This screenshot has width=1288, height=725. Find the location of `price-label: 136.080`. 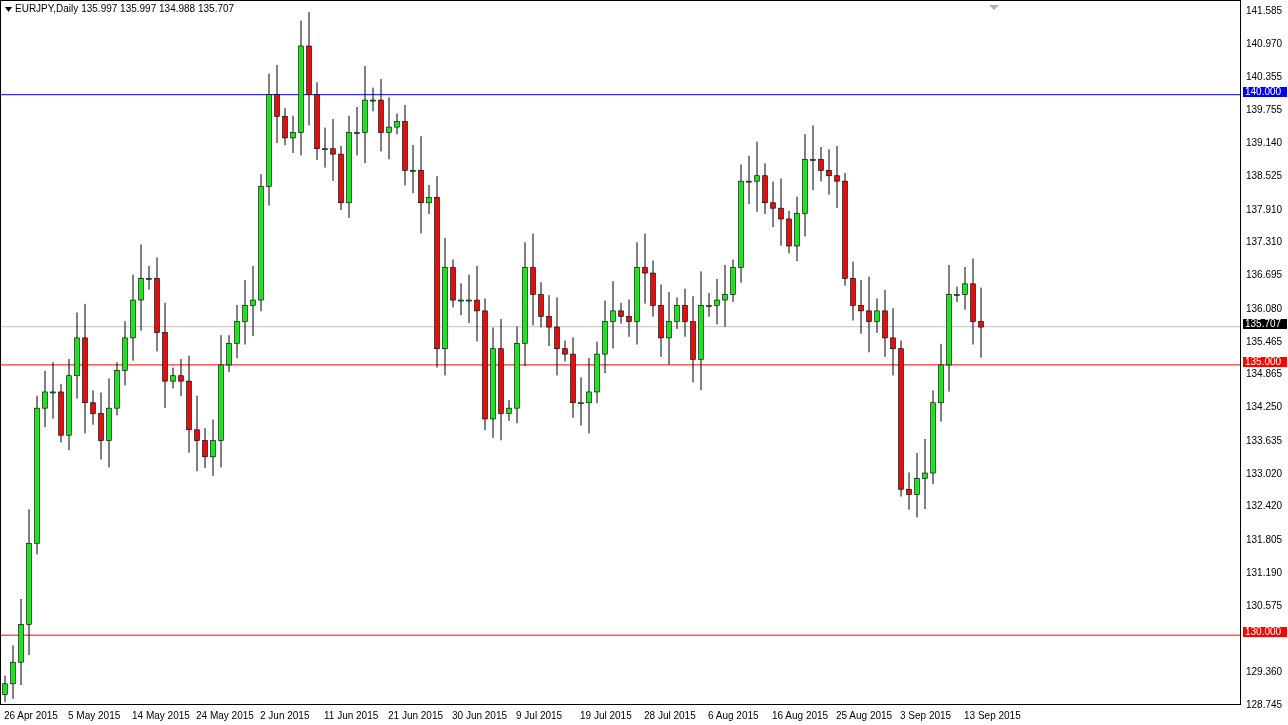

price-label: 136.080 is located at coordinates (1264, 308).